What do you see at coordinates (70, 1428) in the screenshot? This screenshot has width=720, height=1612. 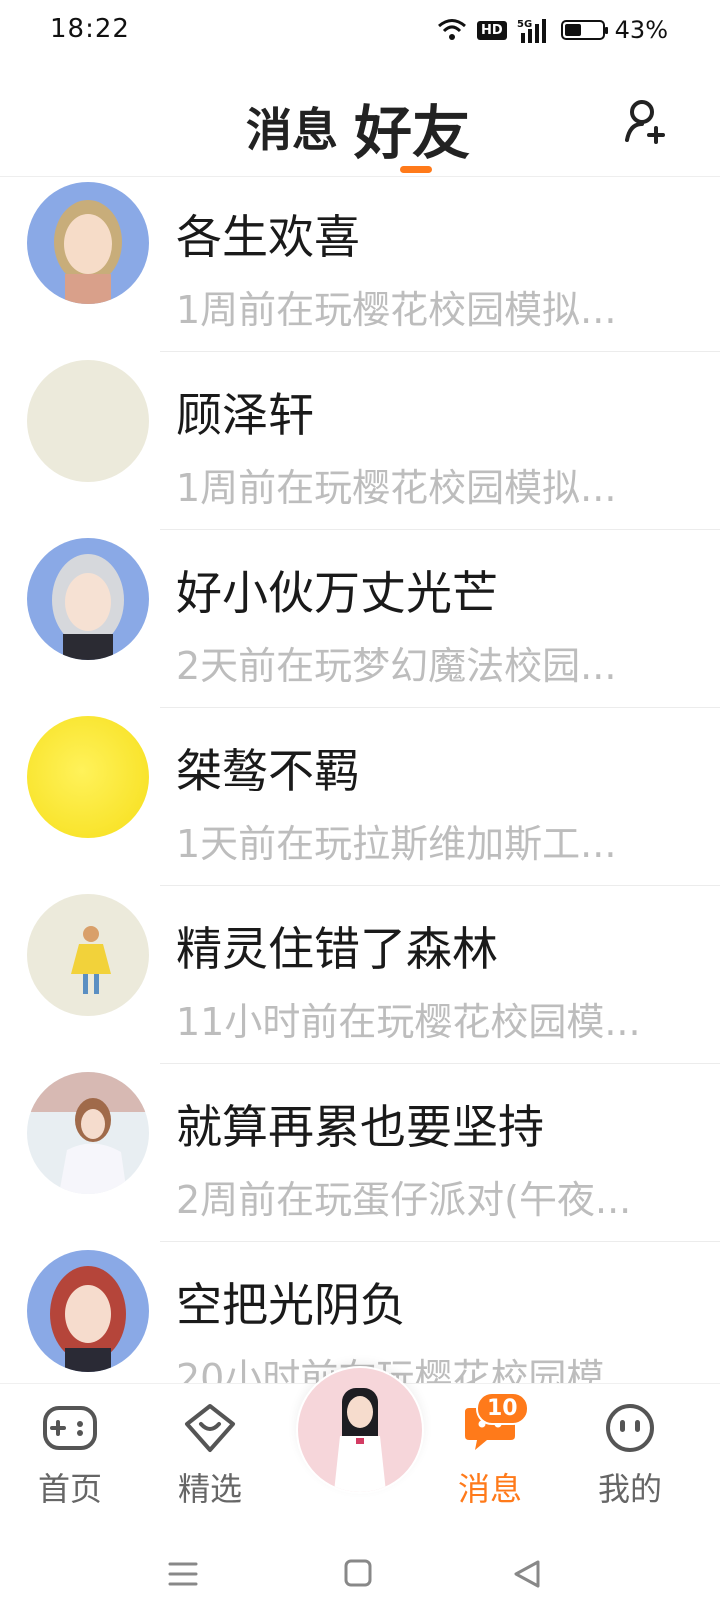 I see `gamepad-icon` at bounding box center [70, 1428].